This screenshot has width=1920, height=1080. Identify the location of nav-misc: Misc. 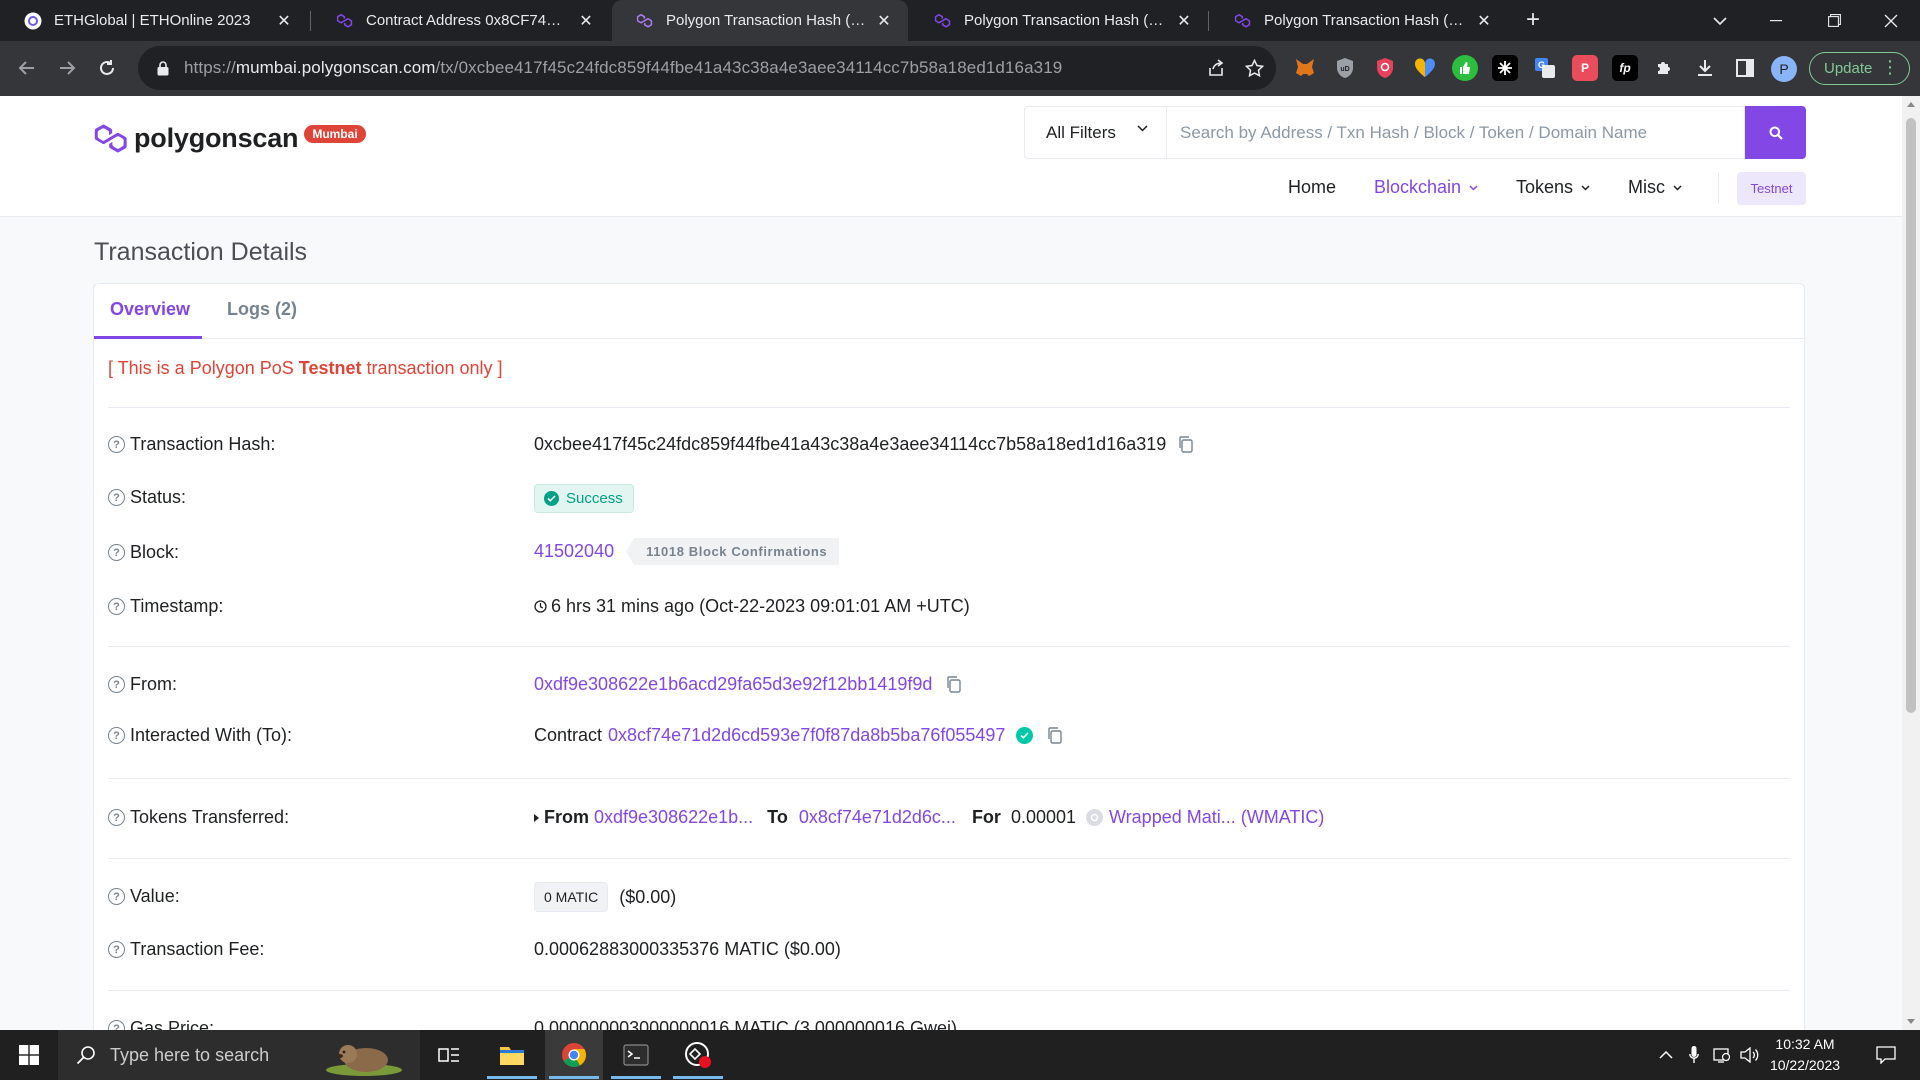
(1655, 187).